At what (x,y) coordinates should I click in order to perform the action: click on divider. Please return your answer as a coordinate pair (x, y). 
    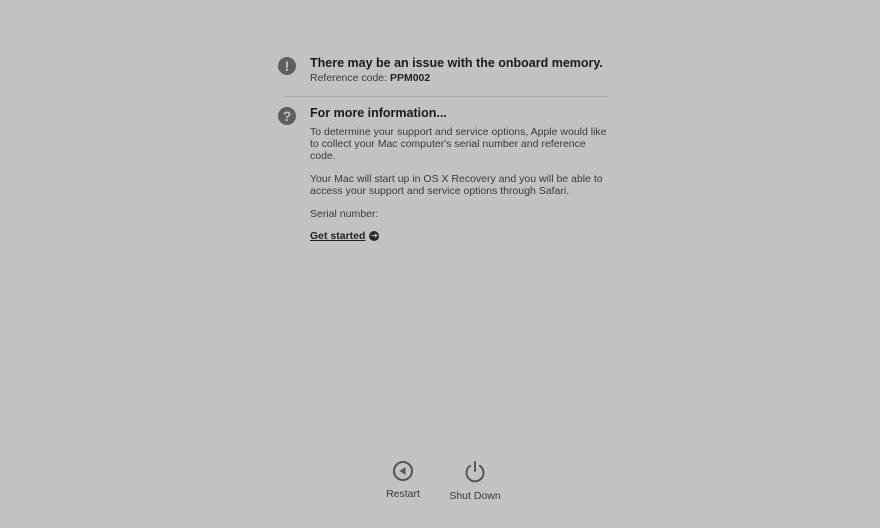
    Looking at the image, I should click on (446, 96).